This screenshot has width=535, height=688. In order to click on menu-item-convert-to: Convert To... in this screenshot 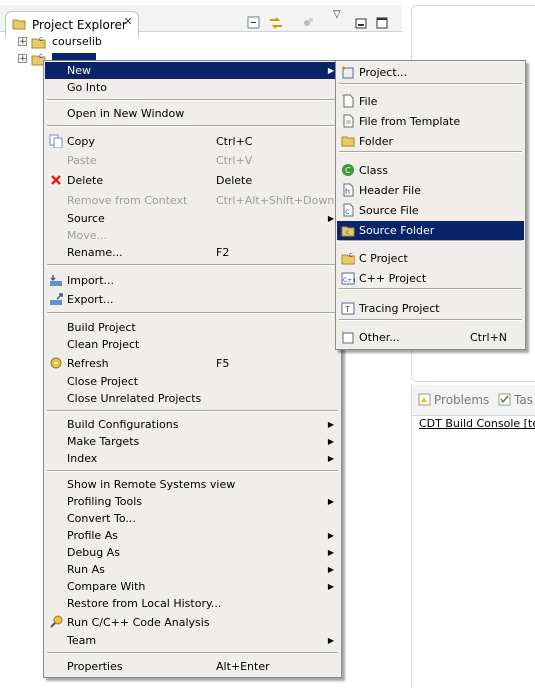, I will do `click(192, 518)`.